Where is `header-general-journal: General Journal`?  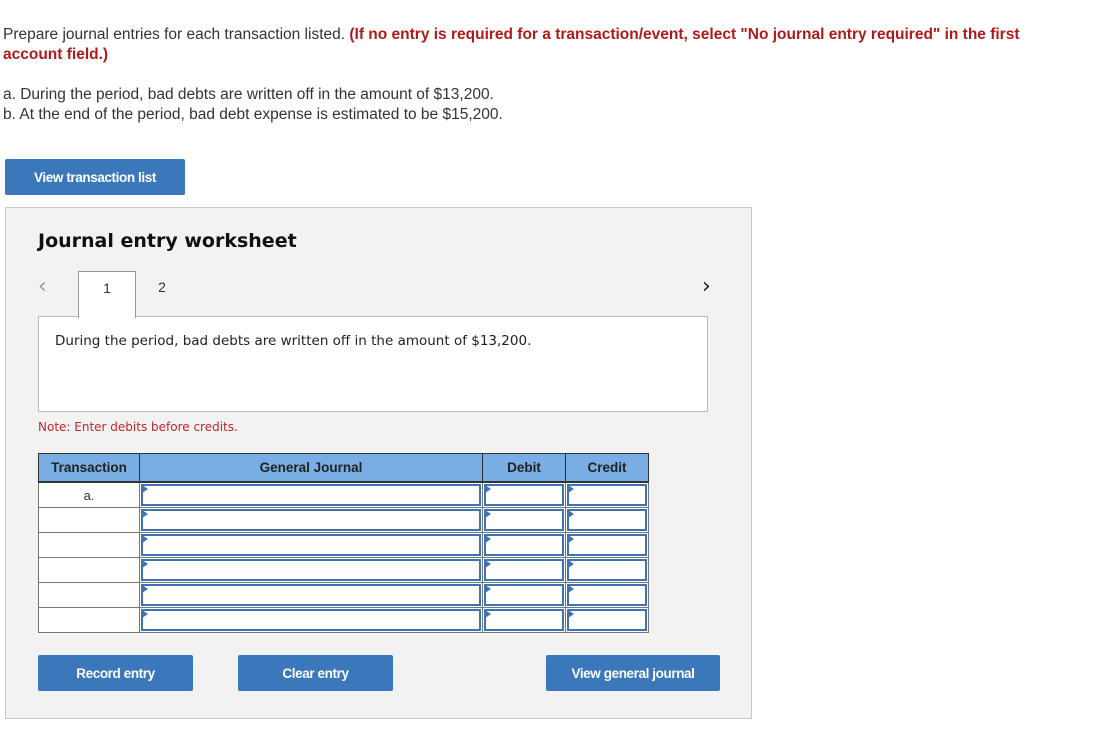 header-general-journal: General Journal is located at coordinates (311, 468).